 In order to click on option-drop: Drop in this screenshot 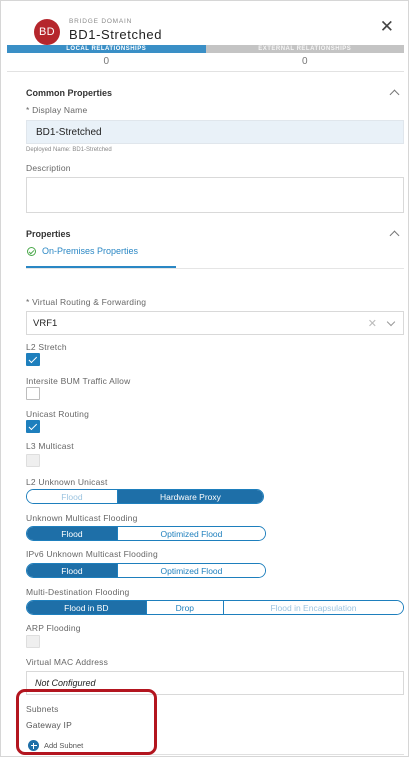, I will do `click(184, 607)`.